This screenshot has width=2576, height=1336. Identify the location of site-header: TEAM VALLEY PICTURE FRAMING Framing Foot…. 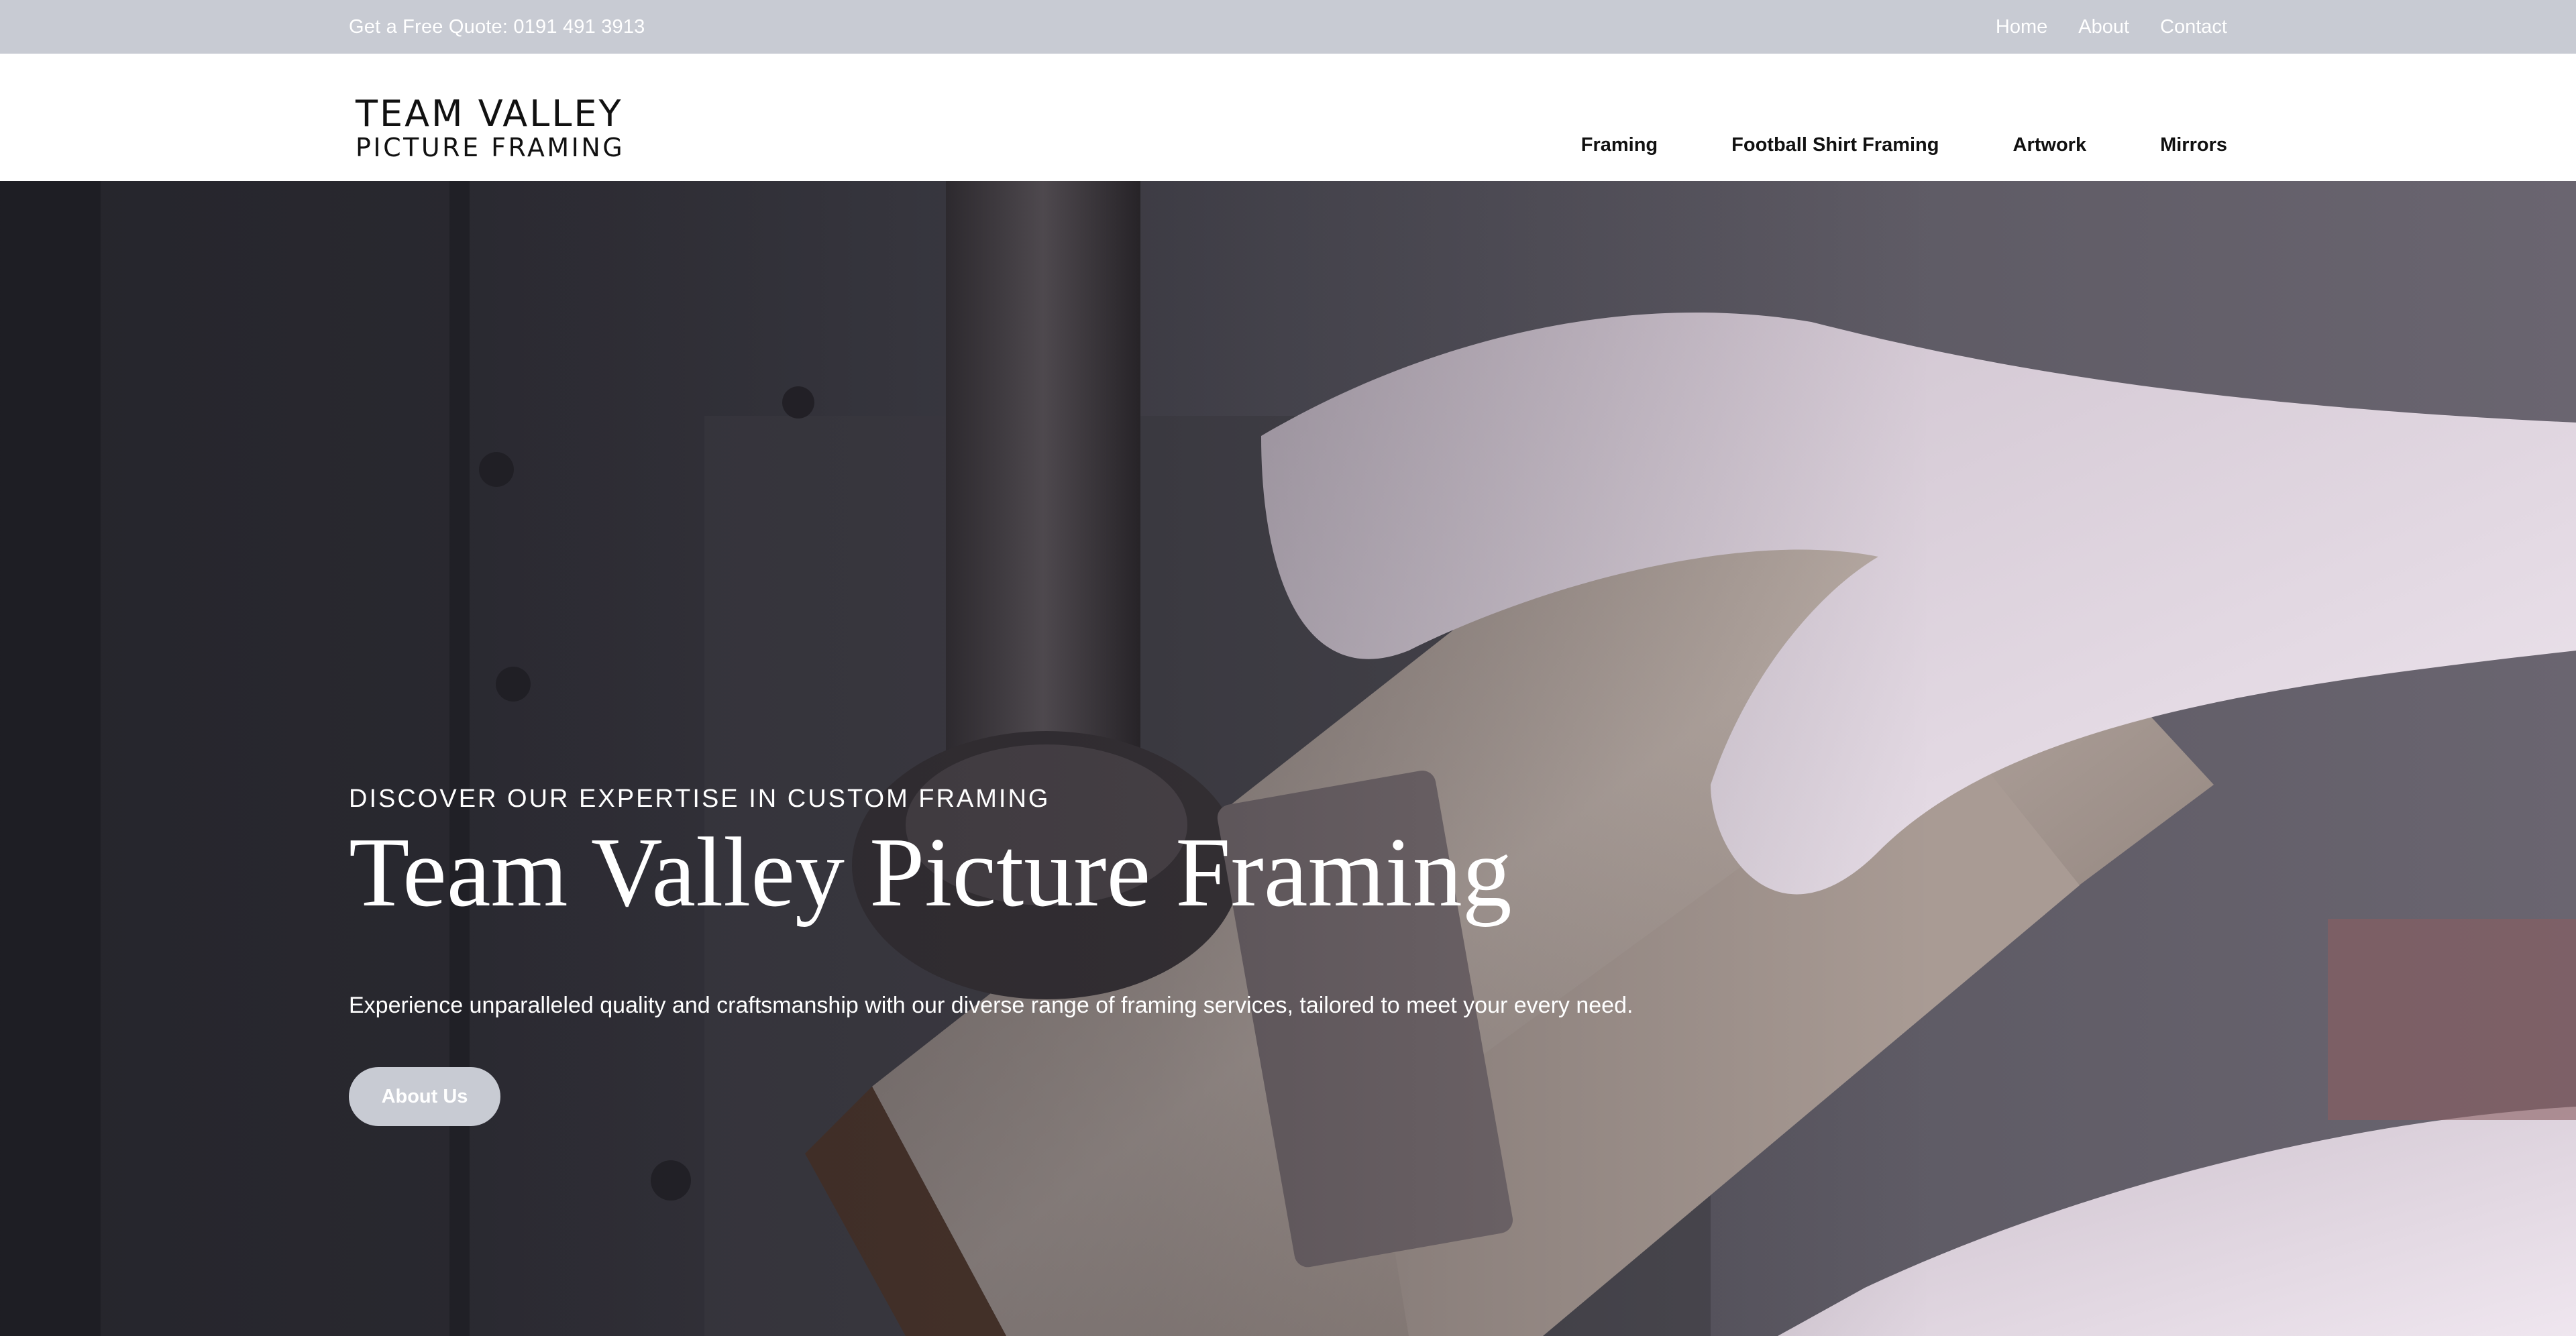
(1288, 117).